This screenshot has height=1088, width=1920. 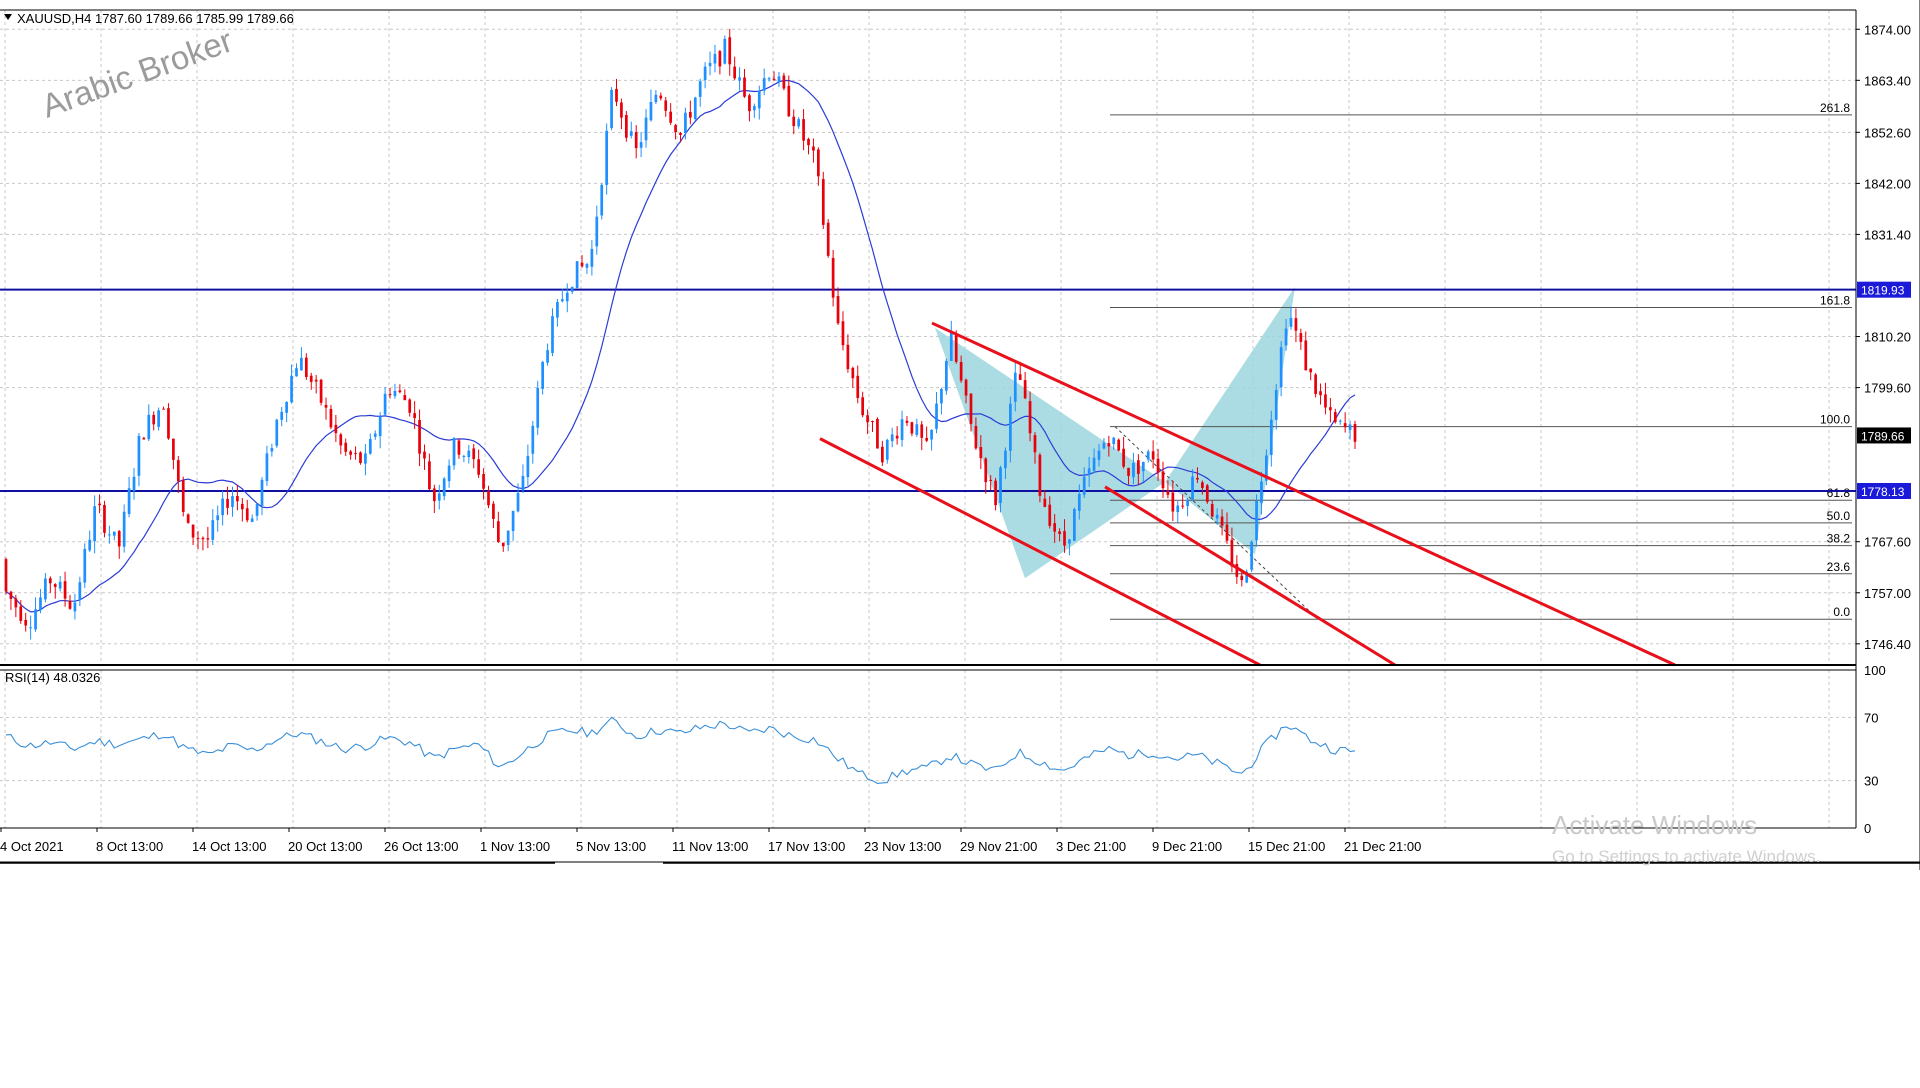 I want to click on price-tick-label: 1746.40, so click(x=1887, y=644).